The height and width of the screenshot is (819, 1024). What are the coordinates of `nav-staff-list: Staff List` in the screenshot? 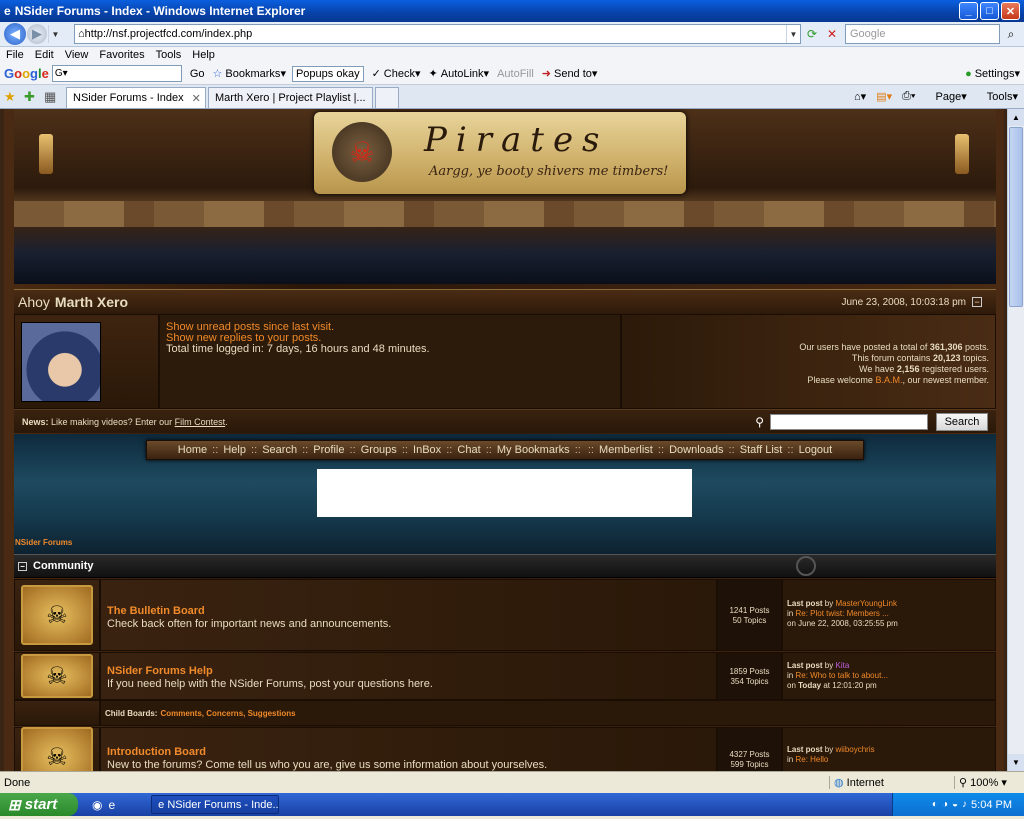 It's located at (761, 450).